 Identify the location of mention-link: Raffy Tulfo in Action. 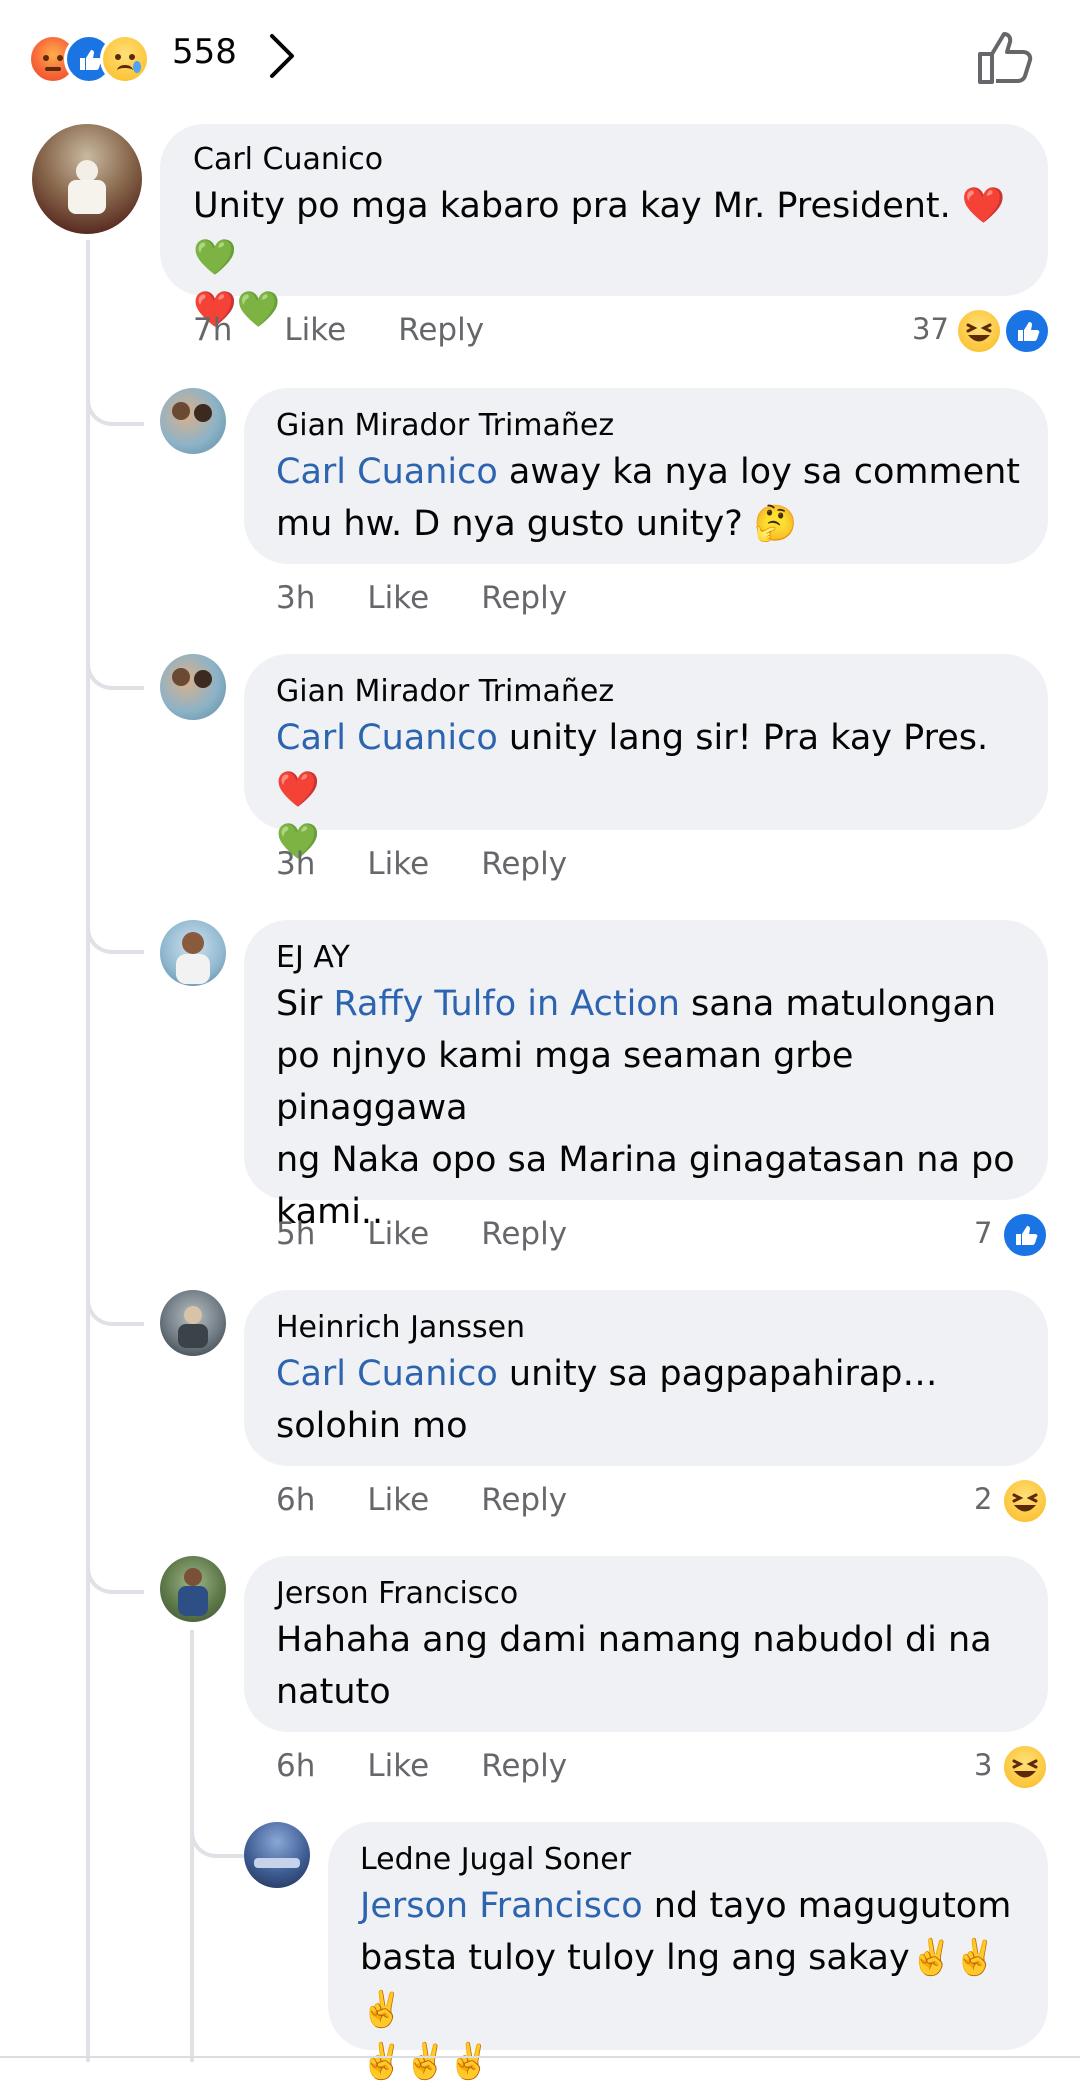
(506, 1004).